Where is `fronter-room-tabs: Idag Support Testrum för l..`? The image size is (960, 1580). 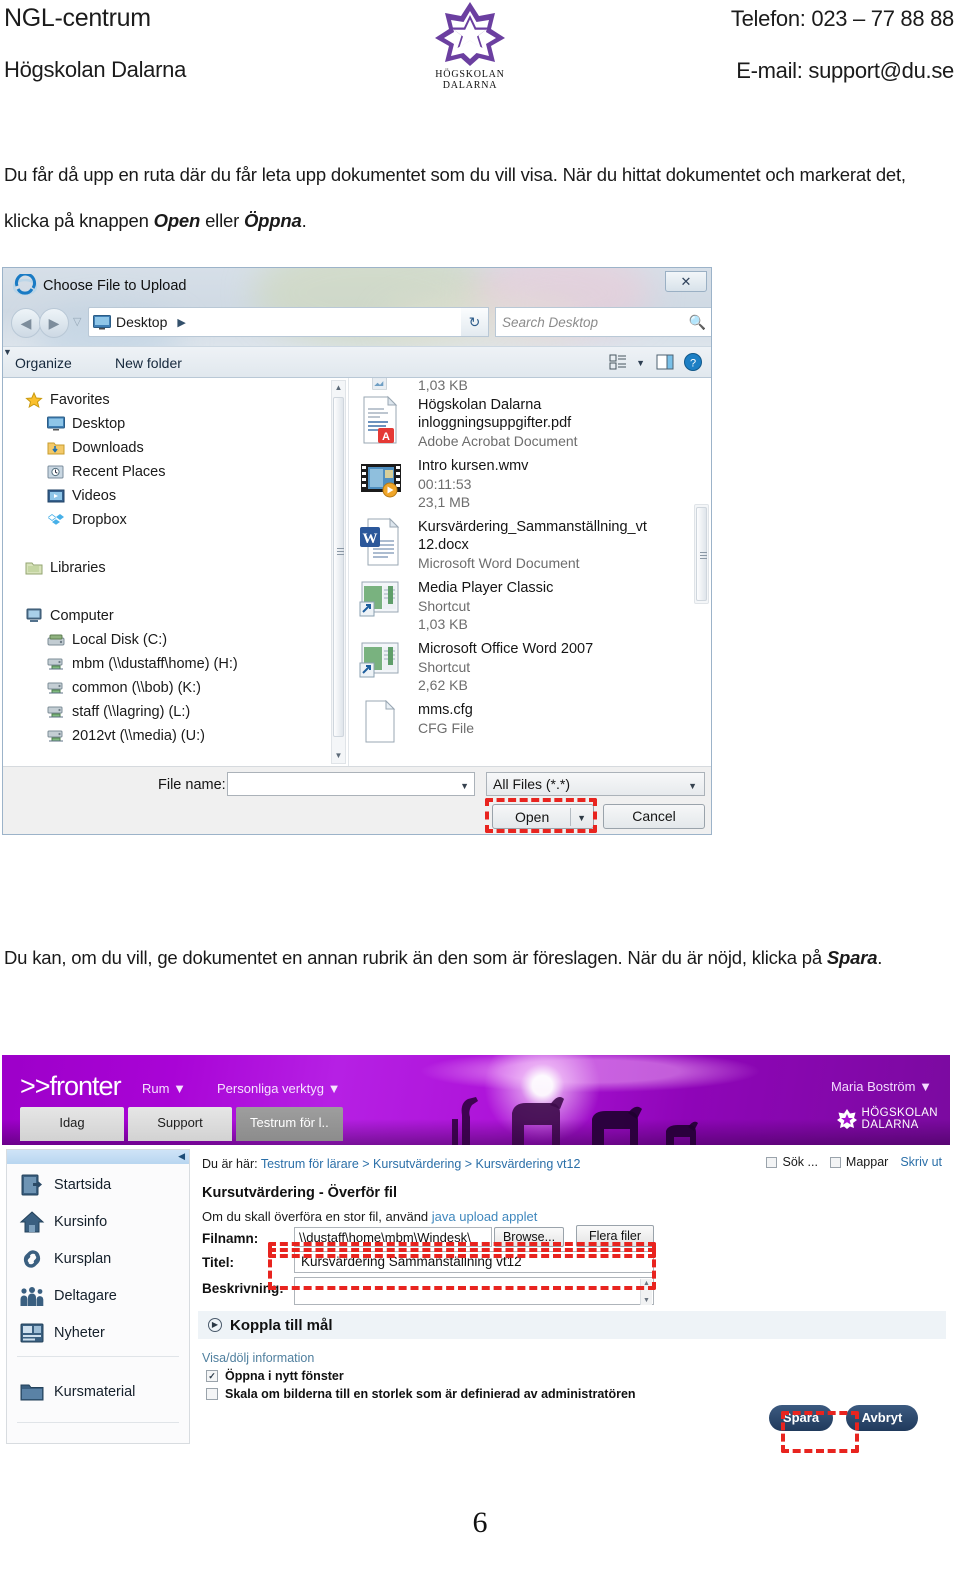 fronter-room-tabs: Idag Support Testrum för l.. is located at coordinates (183, 1124).